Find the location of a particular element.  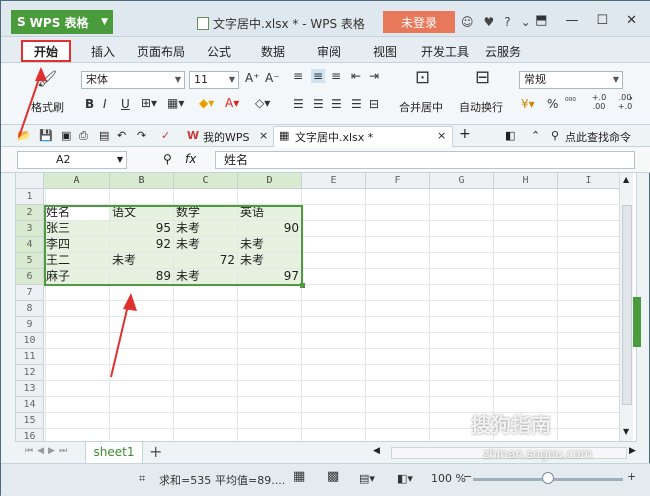

add-sheet-button: + is located at coordinates (155, 451).